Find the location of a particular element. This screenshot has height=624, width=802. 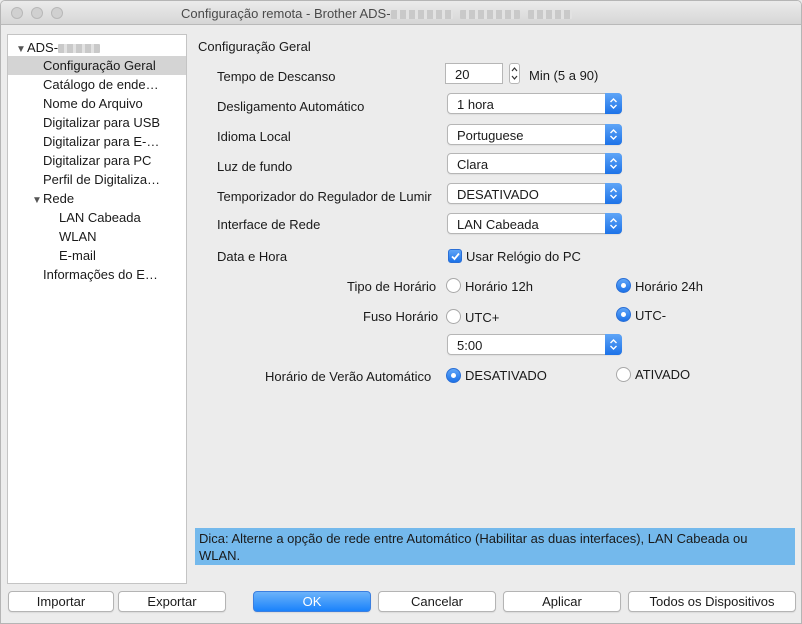

local-language-value: Portuguese is located at coordinates (490, 135).